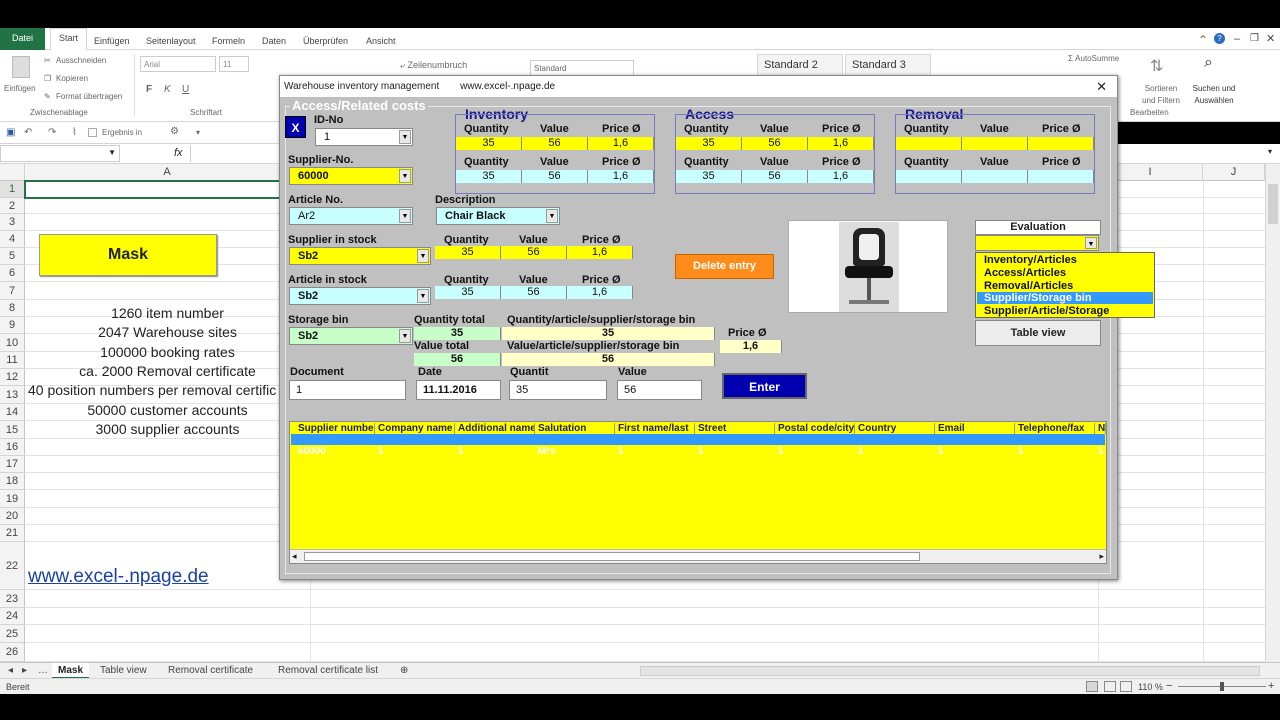  I want to click on result-checkbox, so click(92, 132).